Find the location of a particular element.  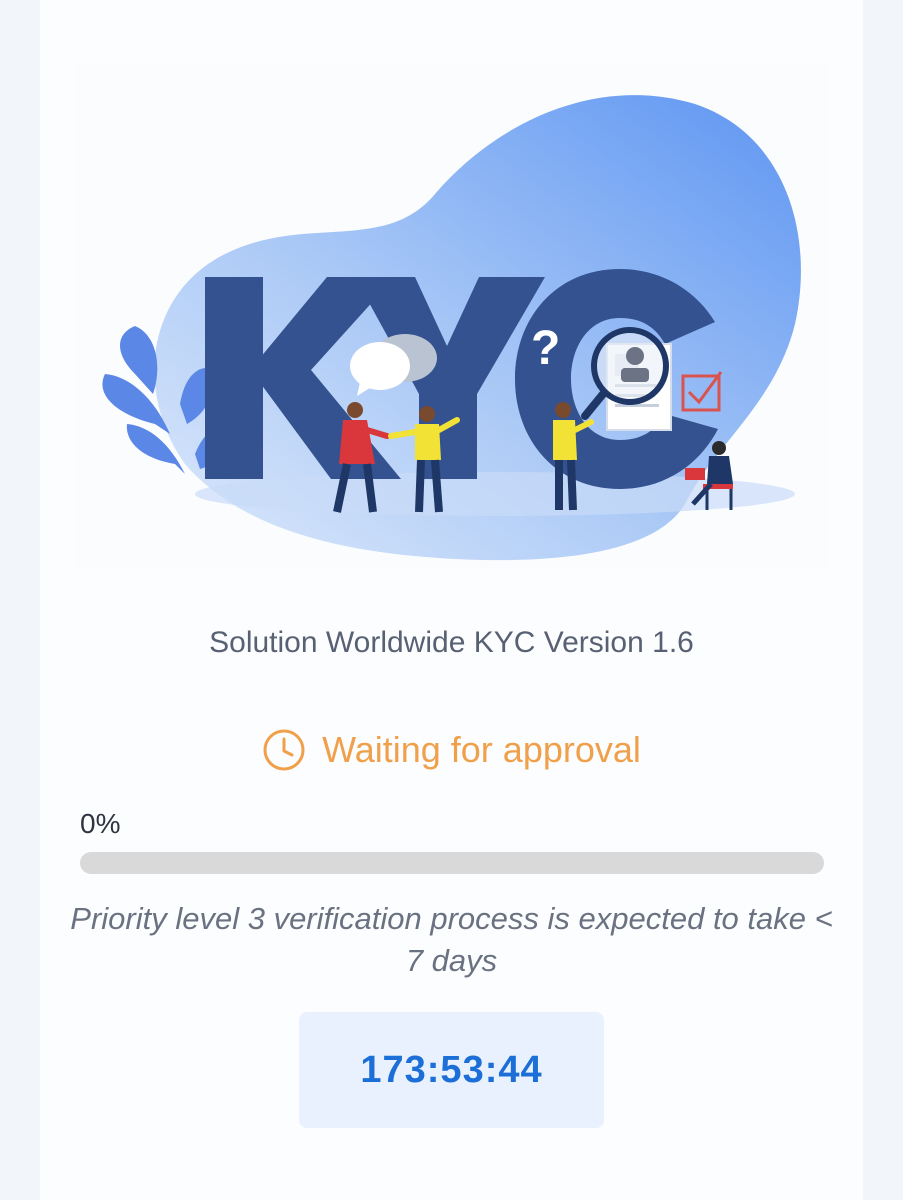

status-row: Waiting for approval is located at coordinates (451, 750).